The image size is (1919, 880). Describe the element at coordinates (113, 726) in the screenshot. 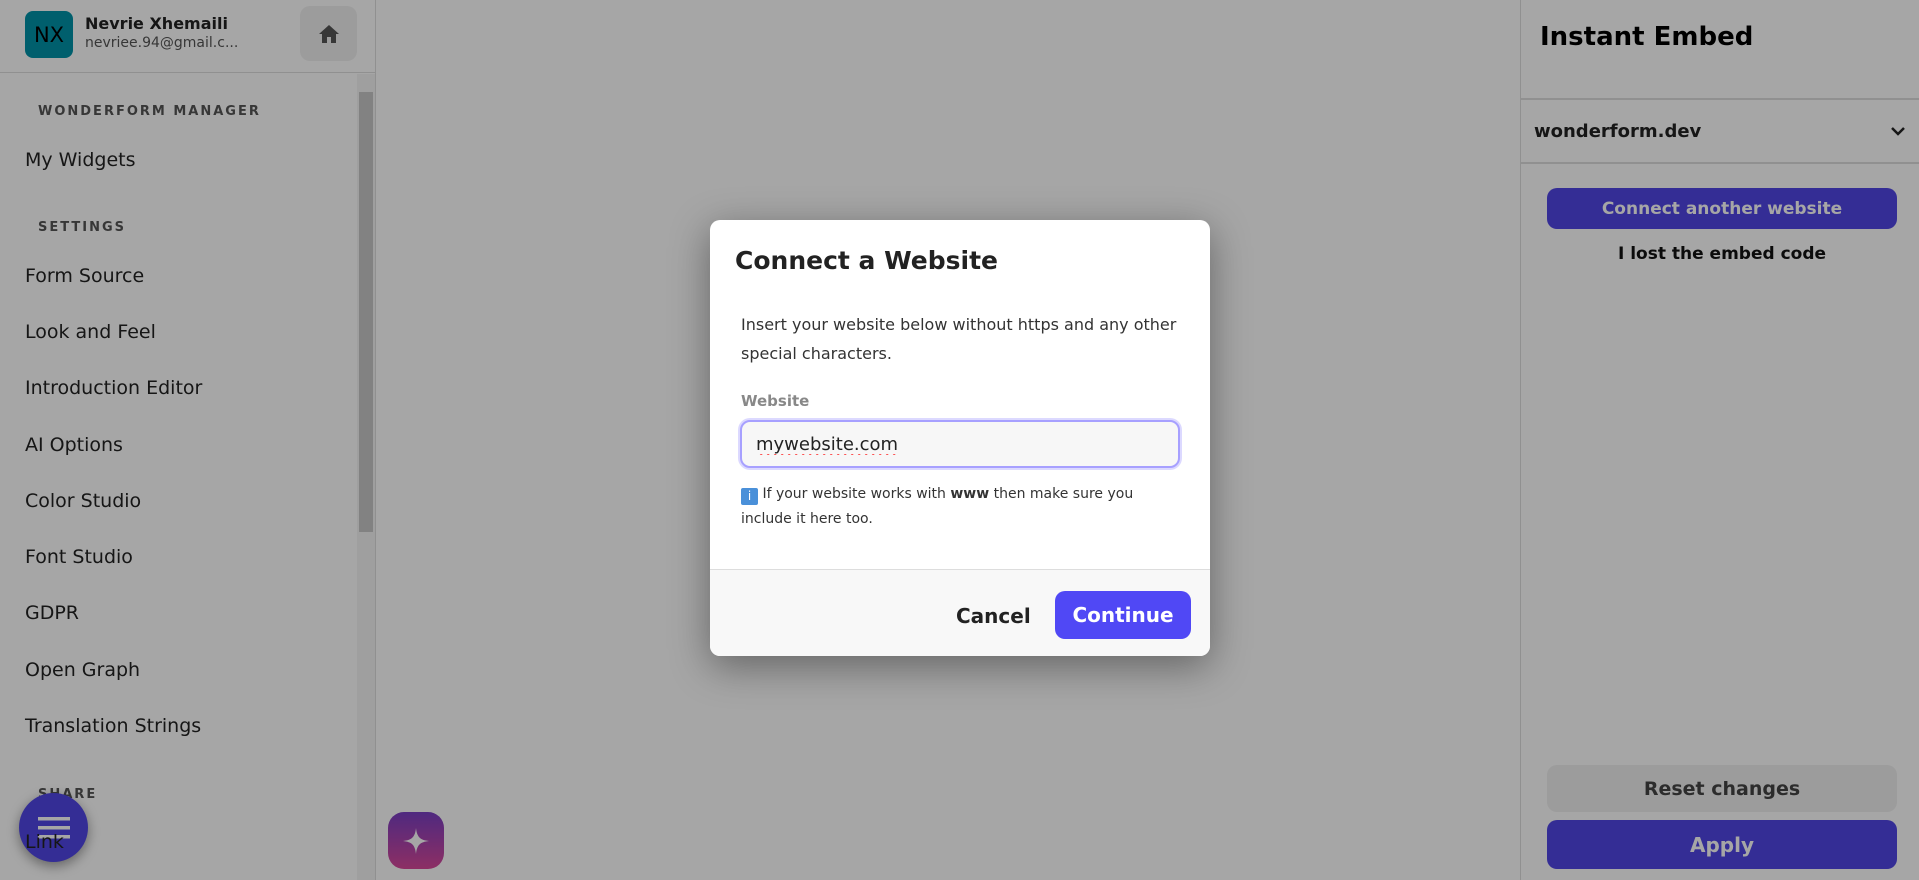

I see `sidebar-item-translation-strings: Translation Strings` at that location.